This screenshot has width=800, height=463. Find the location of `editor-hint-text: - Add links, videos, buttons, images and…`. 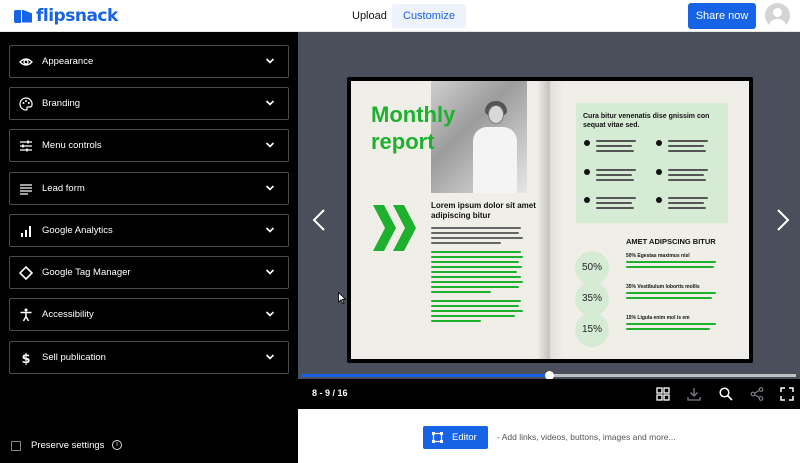

editor-hint-text: - Add links, videos, buttons, images and… is located at coordinates (586, 437).